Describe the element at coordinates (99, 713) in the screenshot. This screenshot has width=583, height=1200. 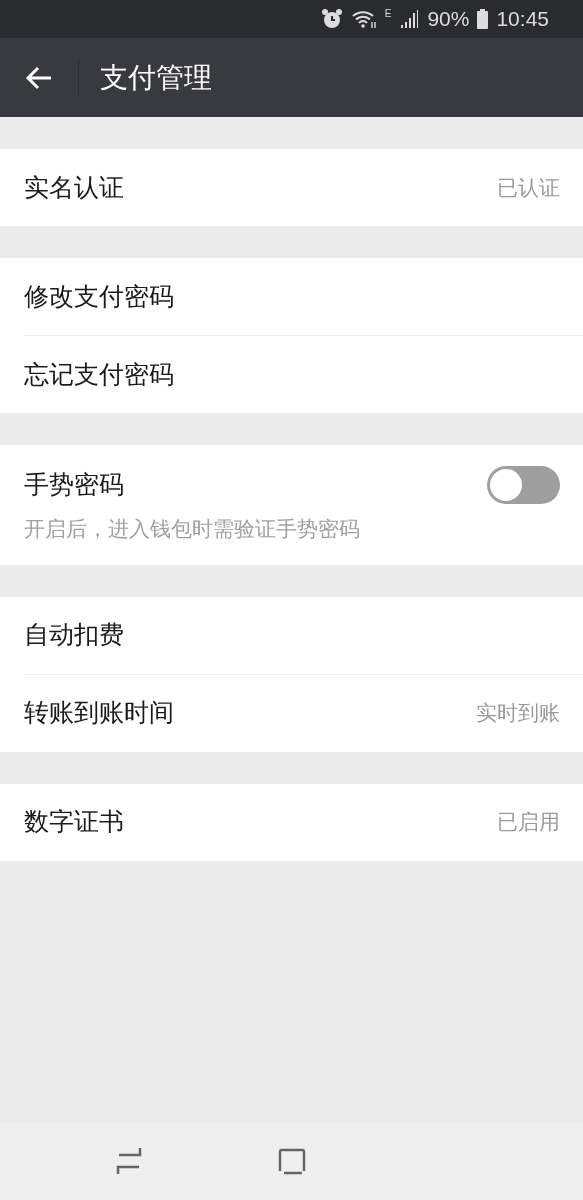
I see `row-label: 转账到账时间` at that location.